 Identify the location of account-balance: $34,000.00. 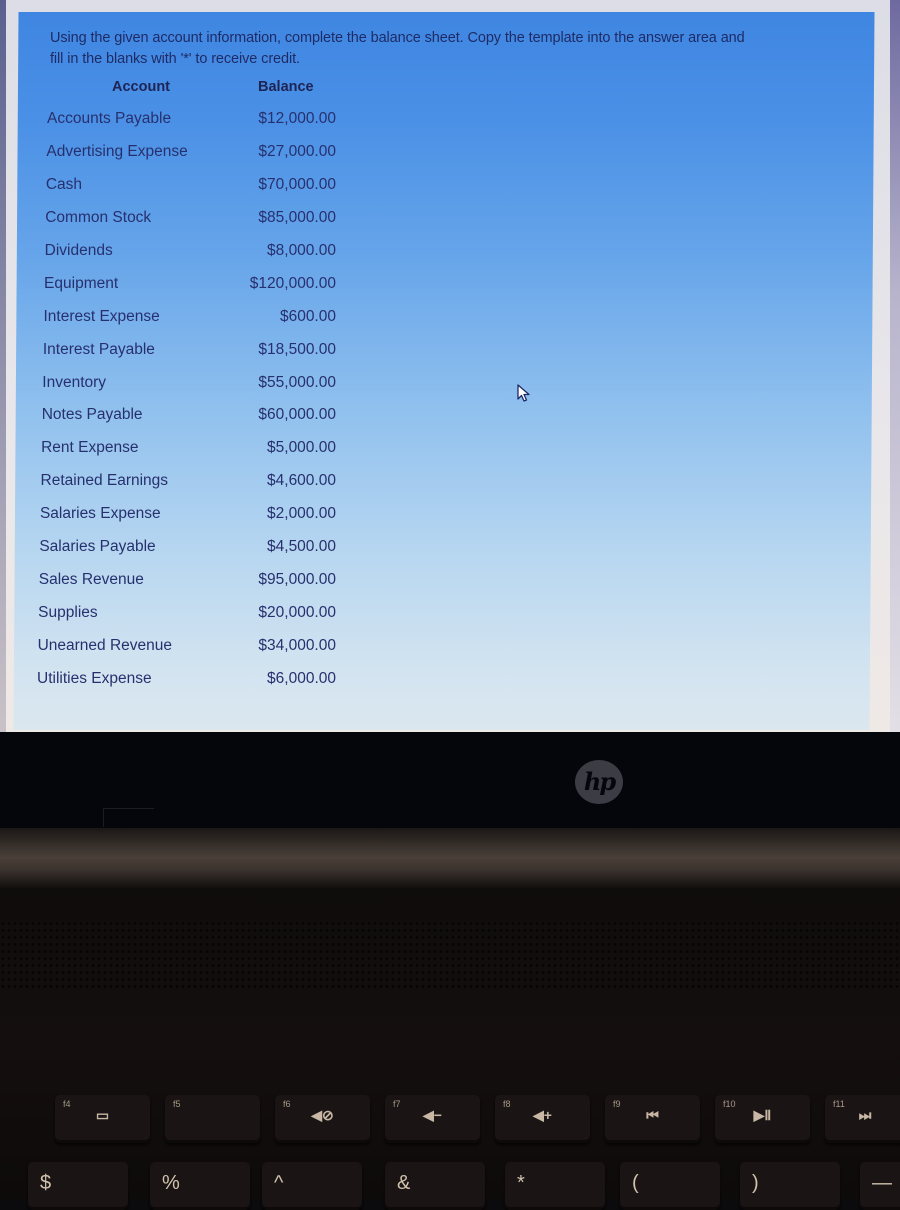
(297, 646).